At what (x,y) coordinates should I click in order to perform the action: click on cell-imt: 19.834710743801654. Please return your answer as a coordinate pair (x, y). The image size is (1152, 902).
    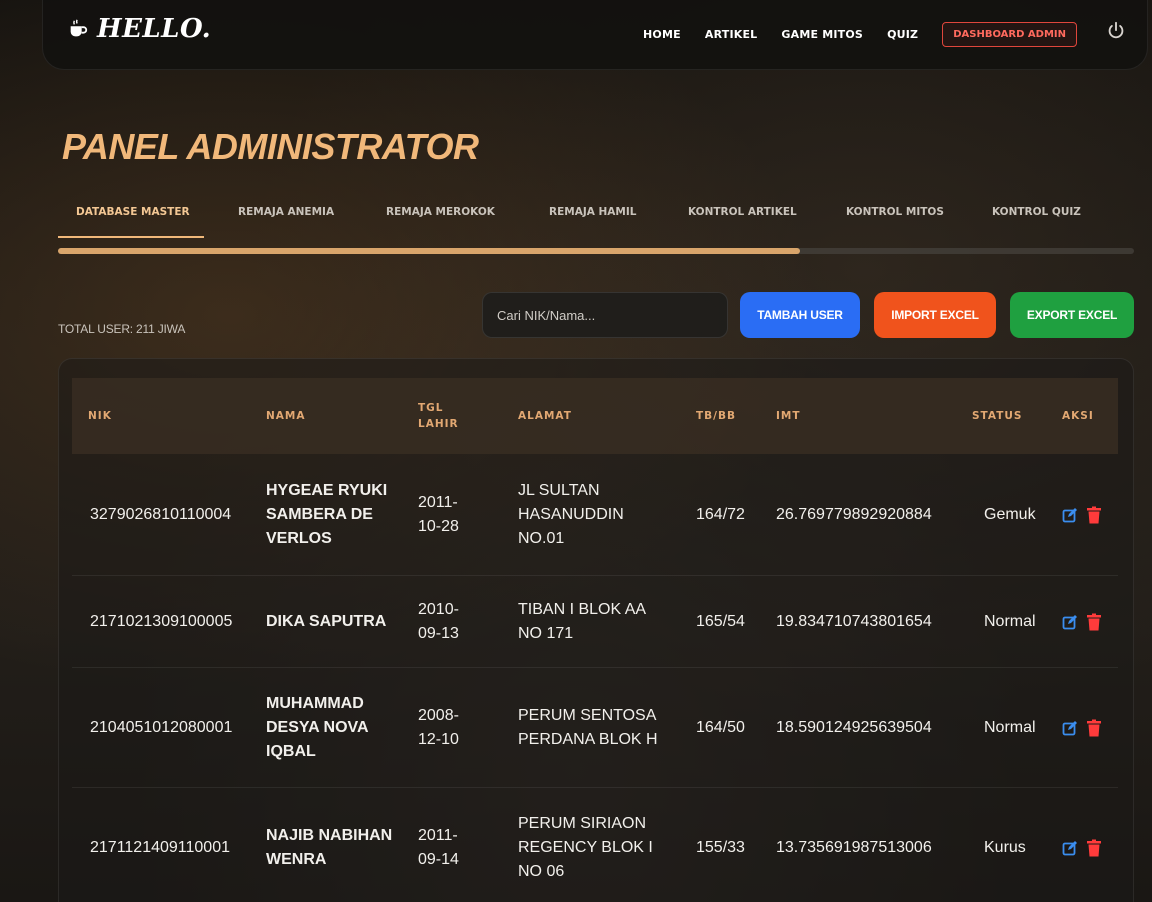
    Looking at the image, I should click on (854, 621).